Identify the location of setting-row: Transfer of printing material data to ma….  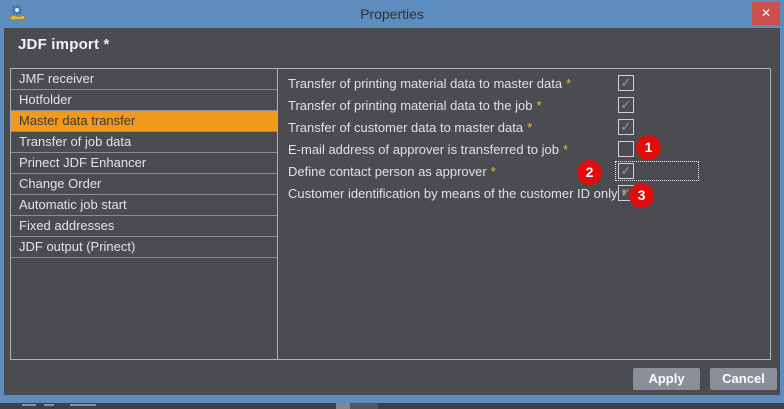
(524, 84).